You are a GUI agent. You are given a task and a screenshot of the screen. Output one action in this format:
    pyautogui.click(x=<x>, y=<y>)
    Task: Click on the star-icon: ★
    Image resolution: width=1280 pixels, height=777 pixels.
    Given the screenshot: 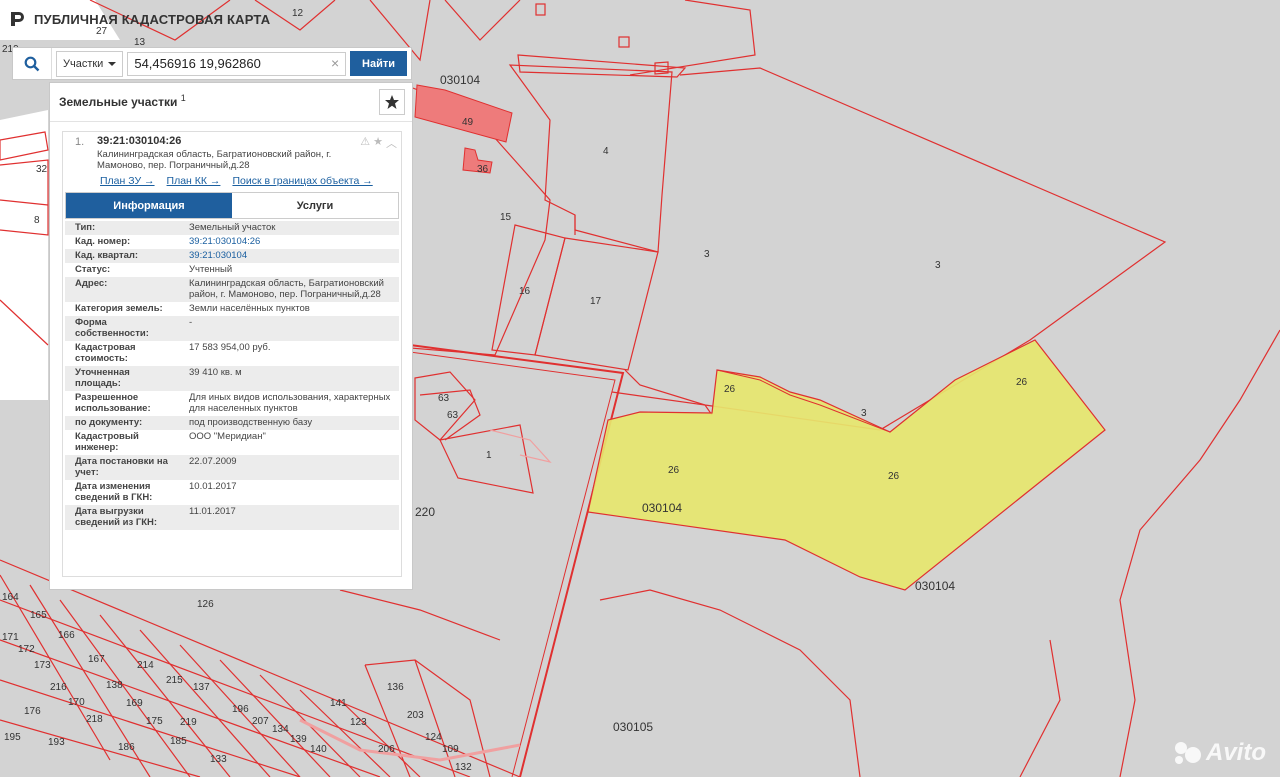 What is the action you would take?
    pyautogui.click(x=378, y=143)
    